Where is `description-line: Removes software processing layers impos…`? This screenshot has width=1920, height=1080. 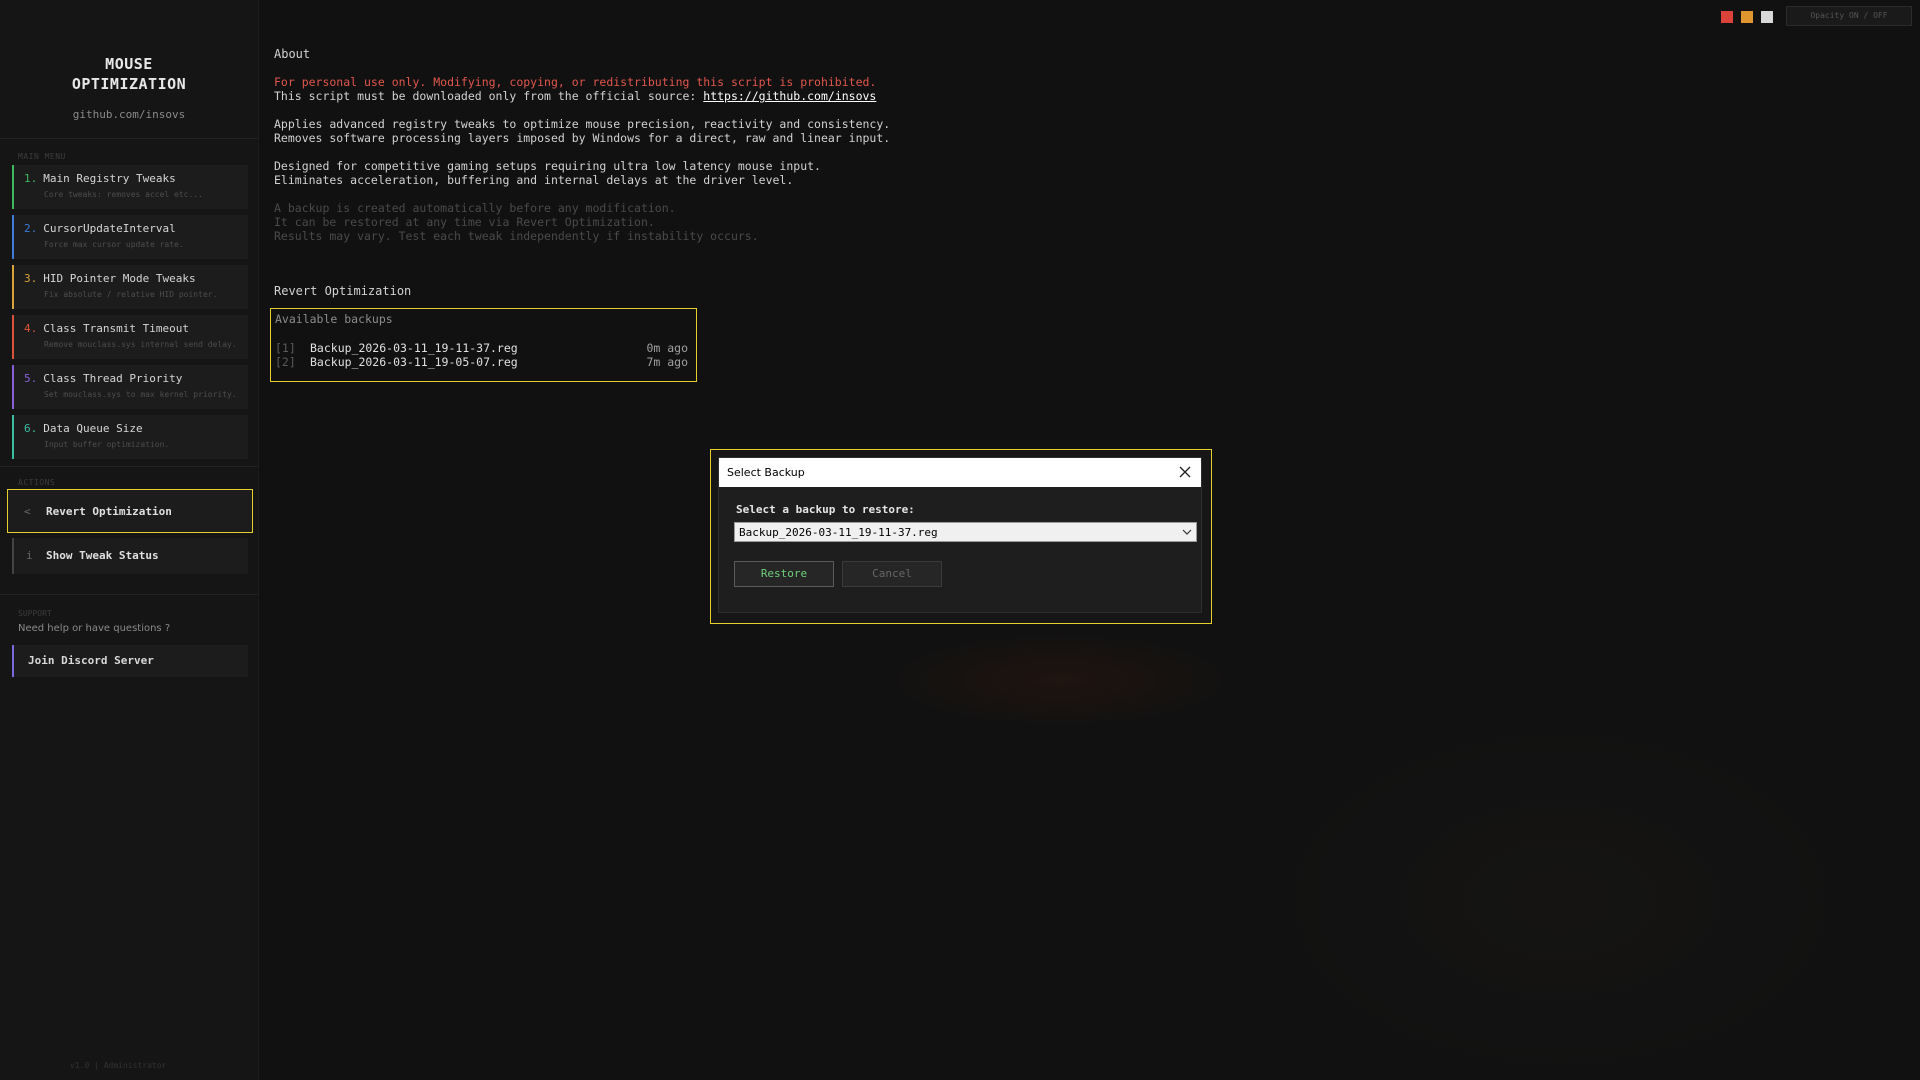 description-line: Removes software processing layers impos… is located at coordinates (582, 138).